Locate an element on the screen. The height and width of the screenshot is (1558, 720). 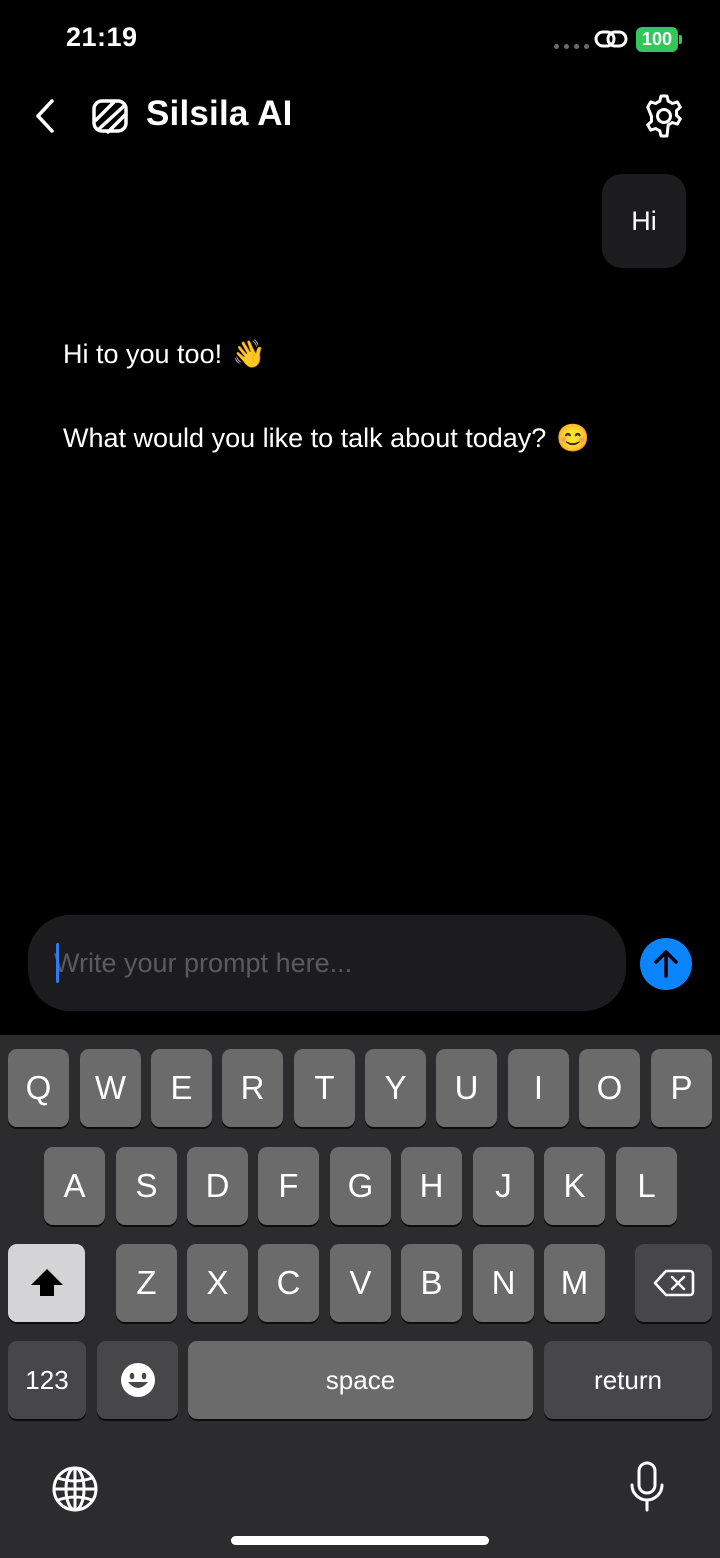
microphone-icon is located at coordinates (647, 1487).